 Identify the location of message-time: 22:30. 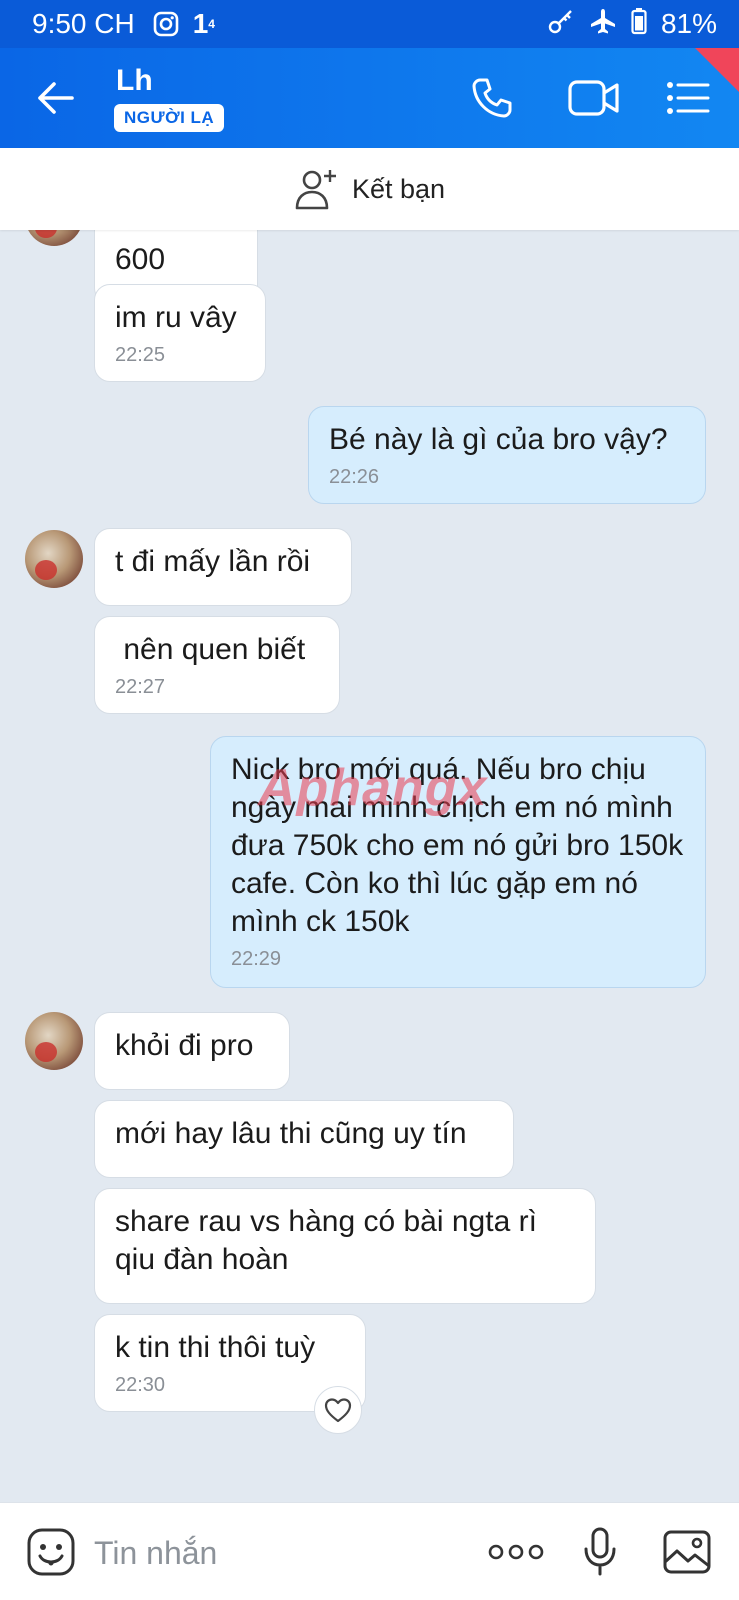
(140, 1385).